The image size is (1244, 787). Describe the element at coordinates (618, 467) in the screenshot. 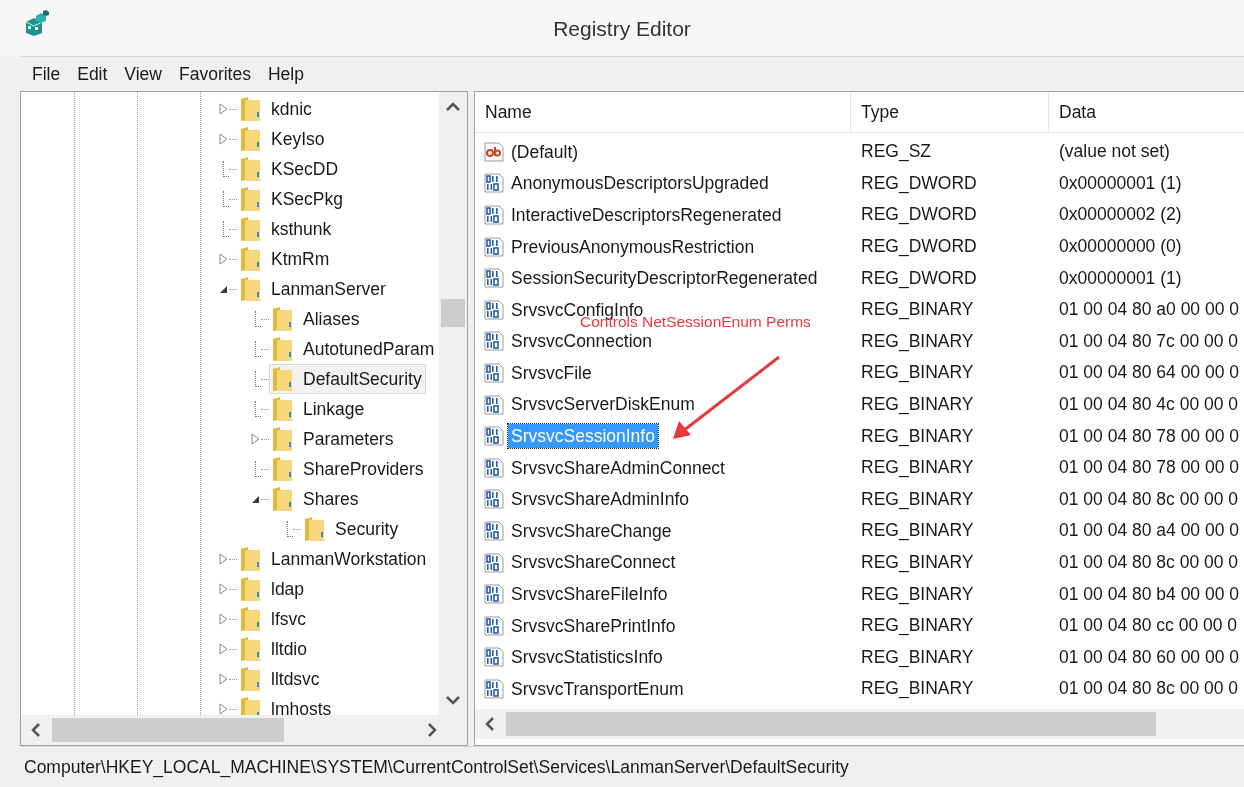

I see `value-name: SrvsvcShareAdminConnect` at that location.